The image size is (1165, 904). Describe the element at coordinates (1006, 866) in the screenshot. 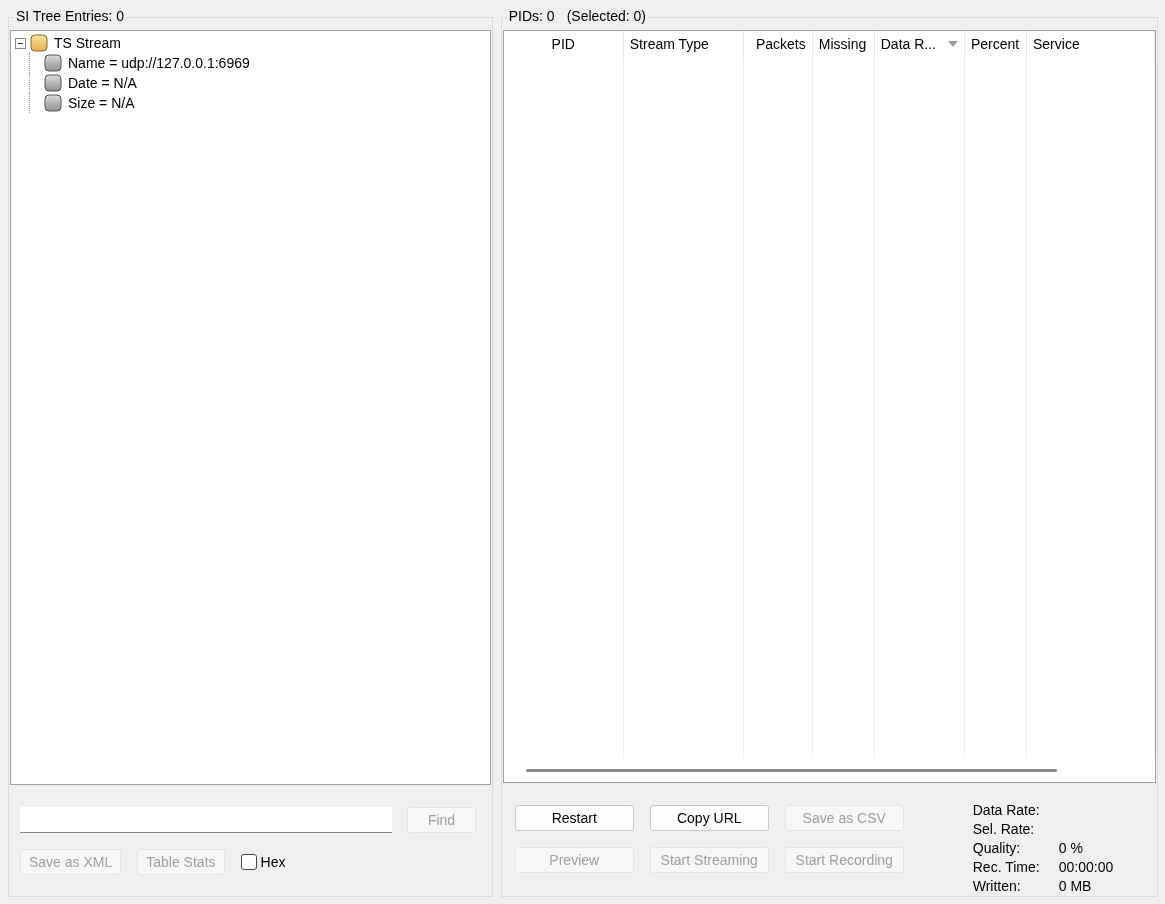

I see `stat-label: Rec. Time:` at that location.